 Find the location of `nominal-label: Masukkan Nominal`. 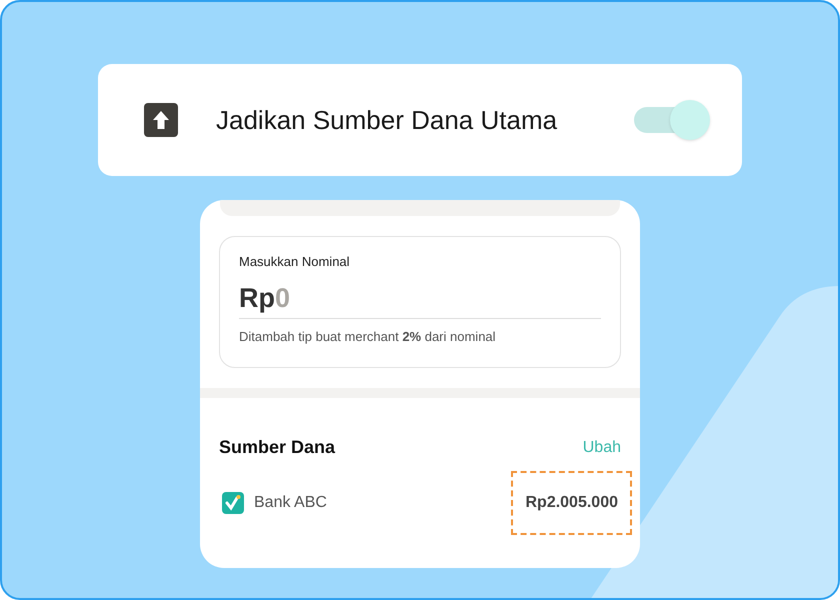

nominal-label: Masukkan Nominal is located at coordinates (295, 262).